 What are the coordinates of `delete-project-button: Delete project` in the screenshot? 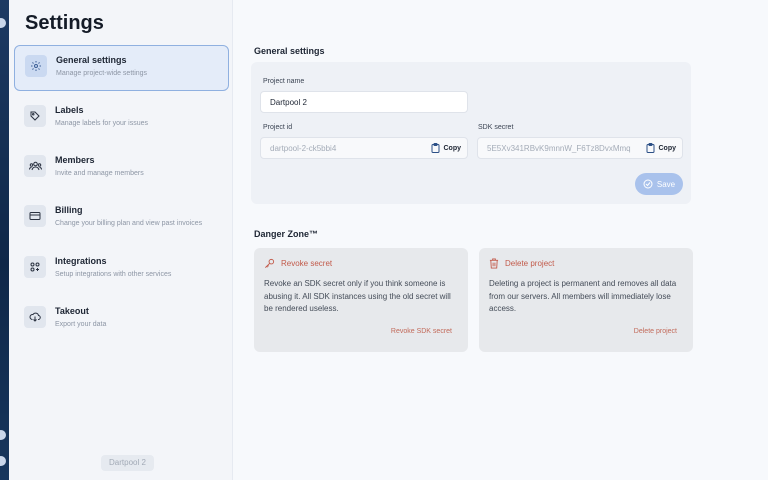 It's located at (655, 331).